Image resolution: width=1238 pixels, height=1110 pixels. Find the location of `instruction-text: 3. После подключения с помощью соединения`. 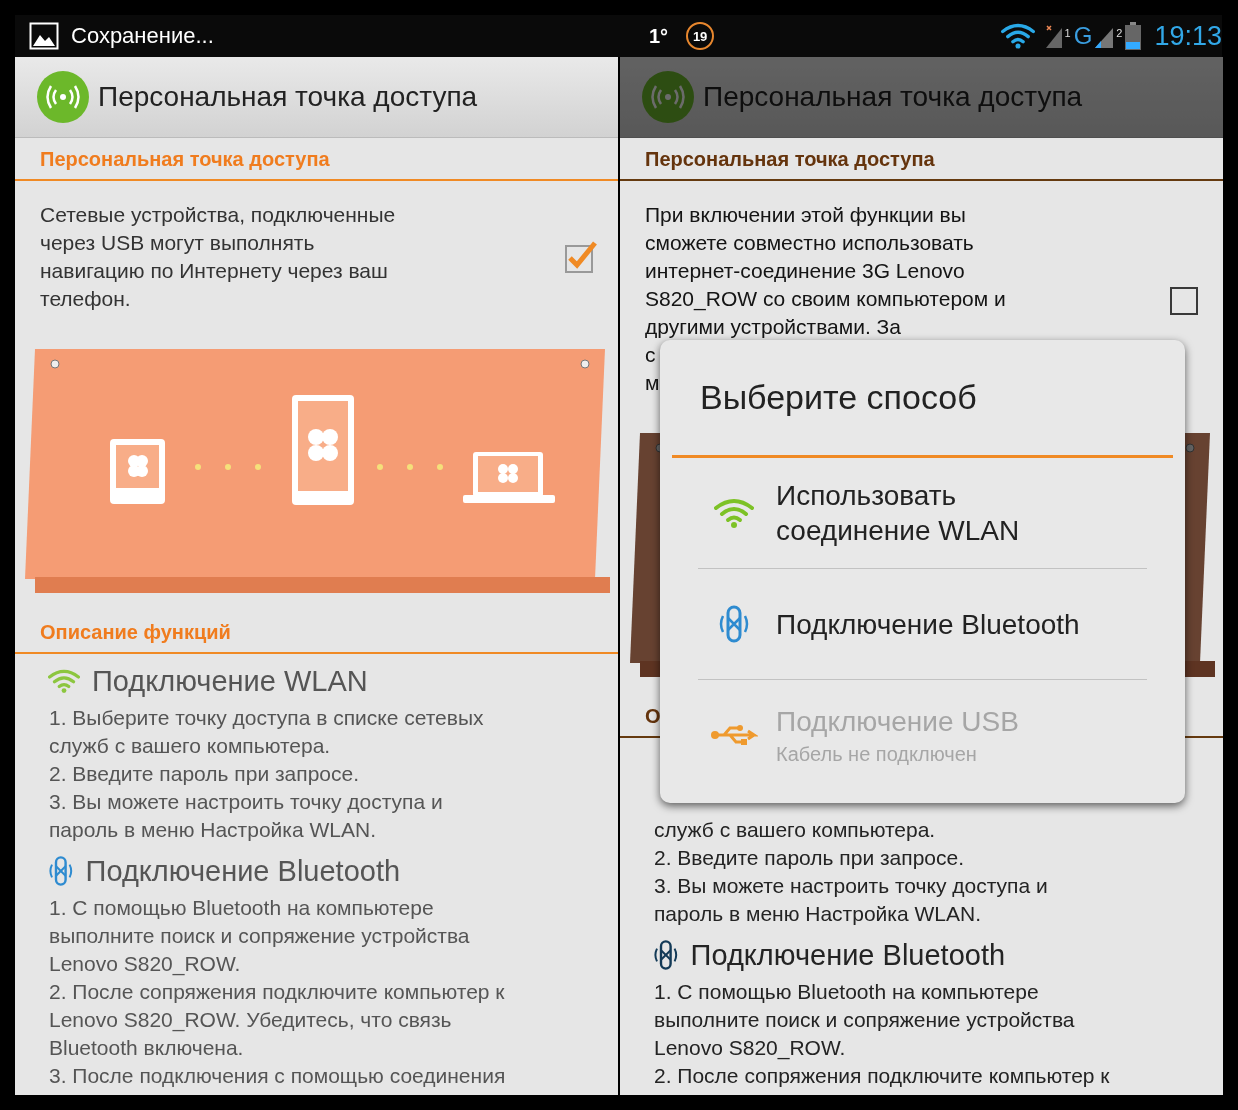

instruction-text: 3. После подключения с помощью соединения is located at coordinates (277, 1076).